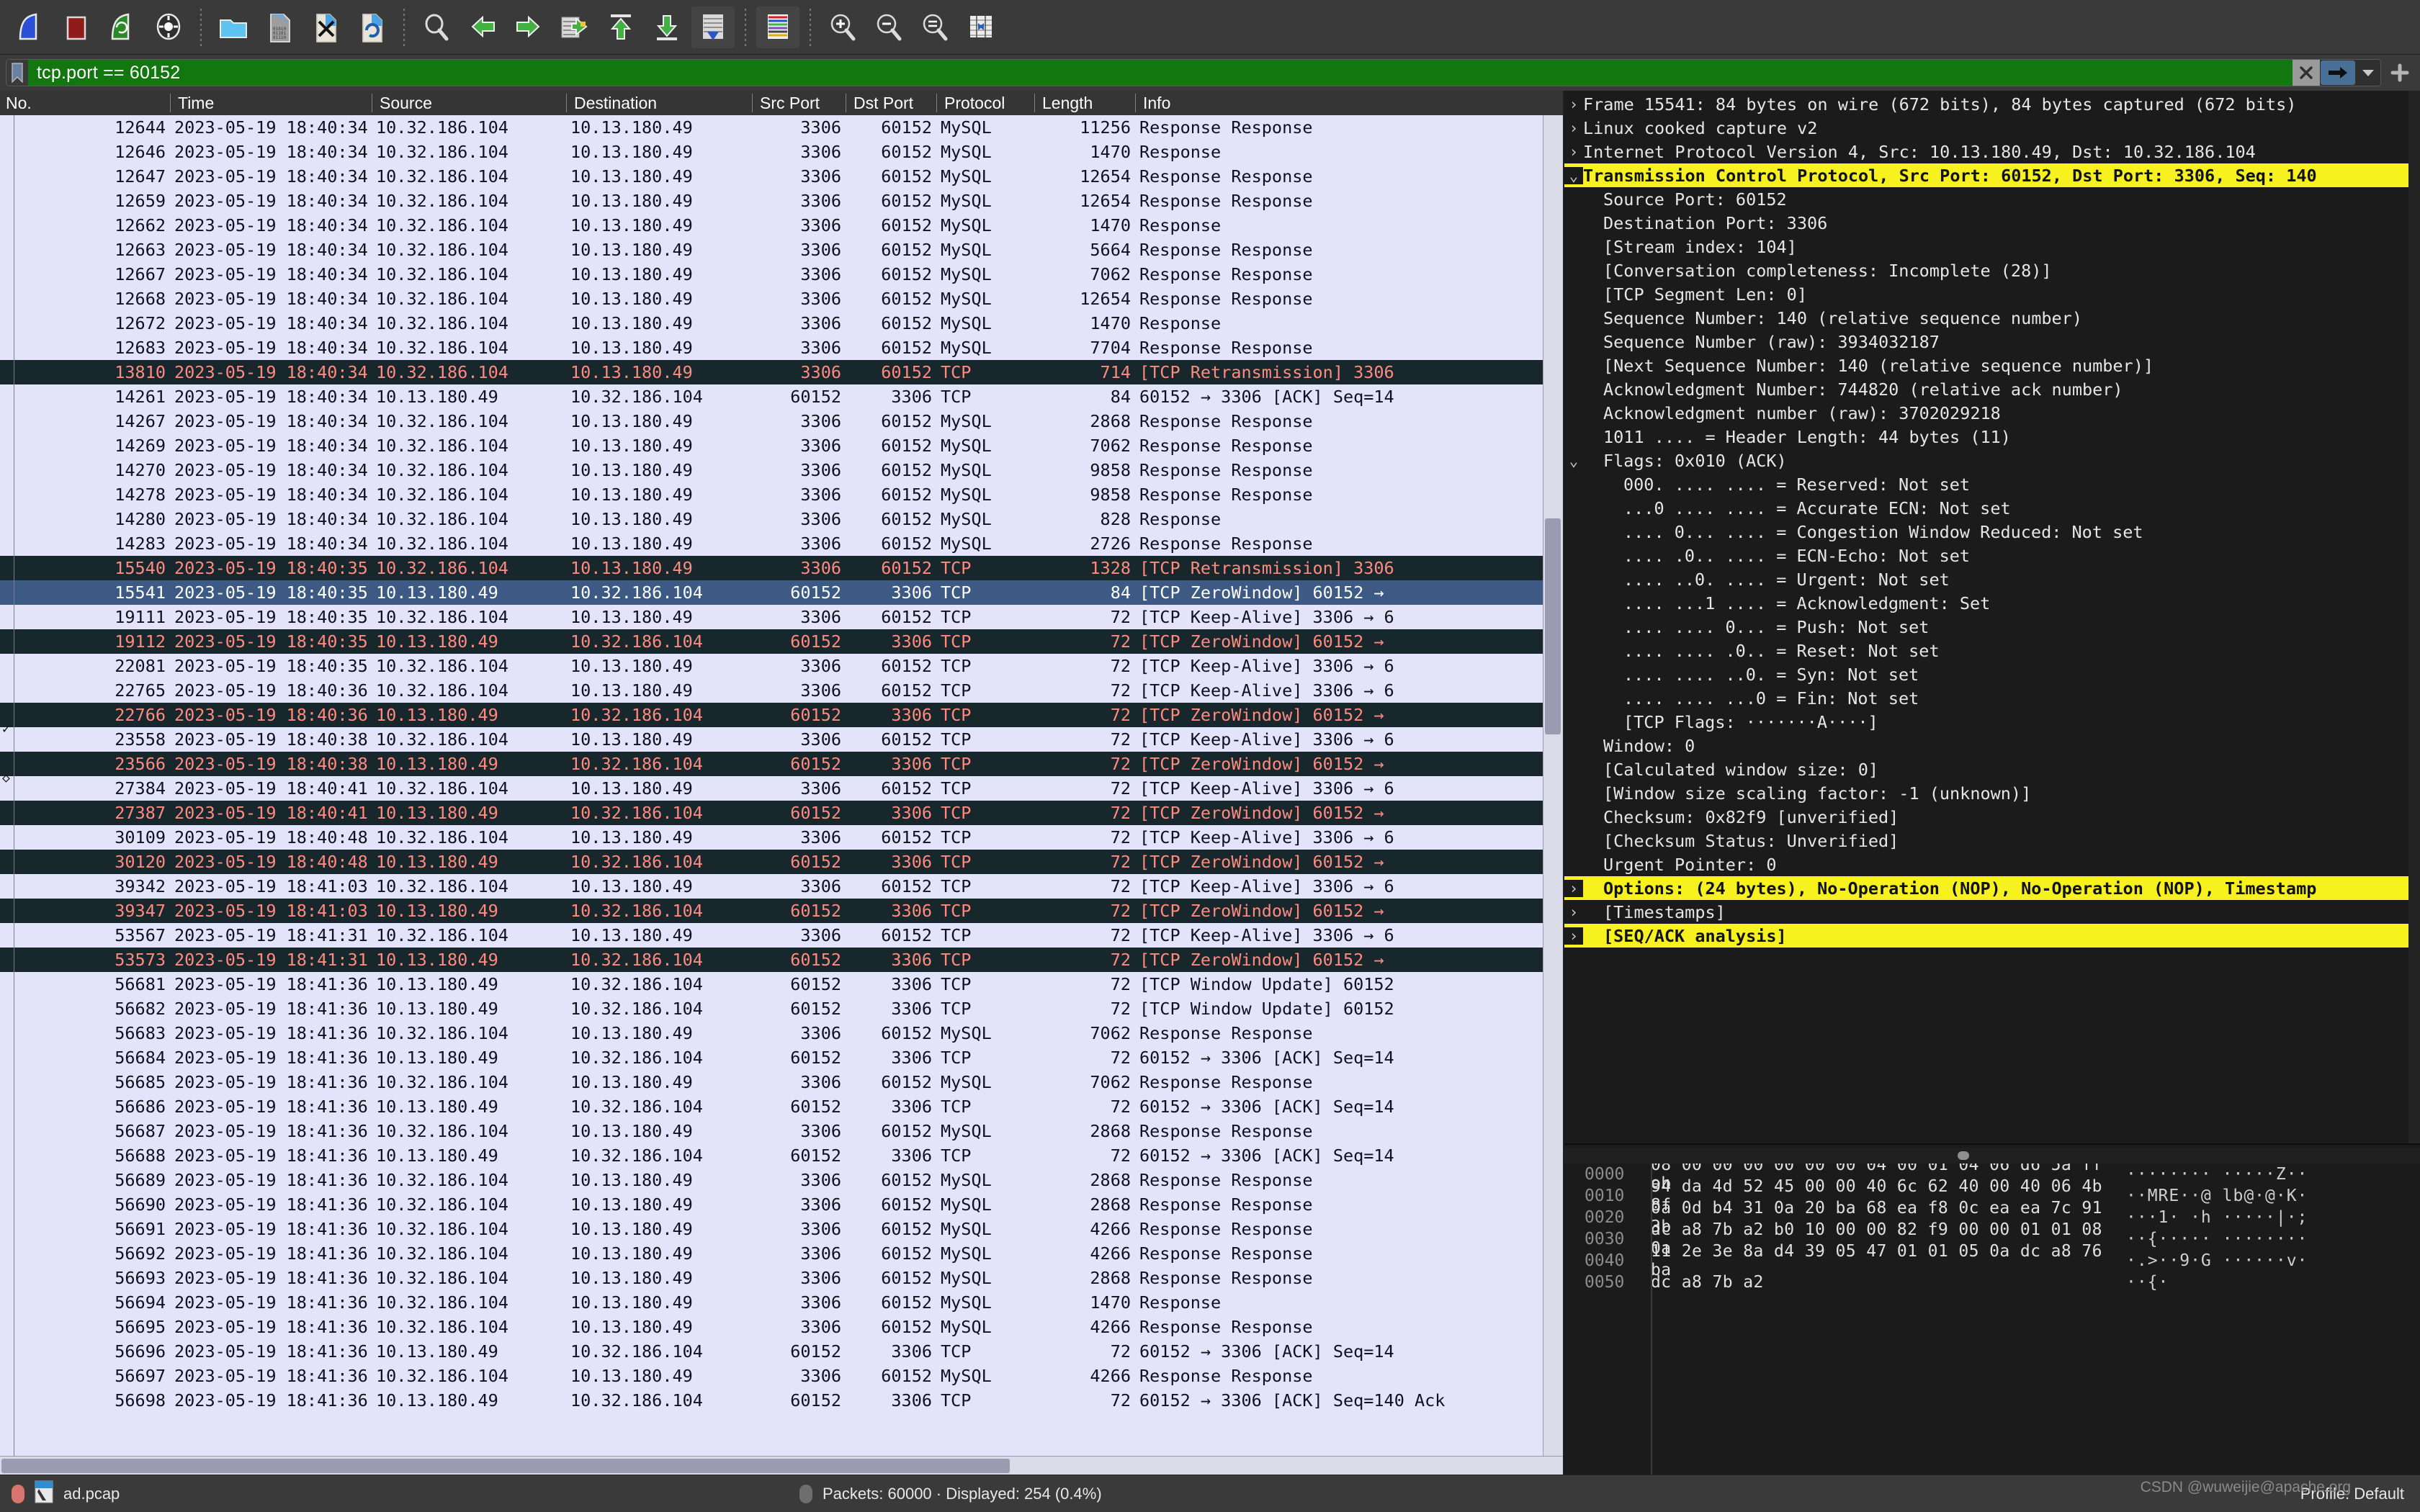 The image size is (2420, 1512). What do you see at coordinates (985, 103) in the screenshot?
I see `column-header-protocol: Protocol` at bounding box center [985, 103].